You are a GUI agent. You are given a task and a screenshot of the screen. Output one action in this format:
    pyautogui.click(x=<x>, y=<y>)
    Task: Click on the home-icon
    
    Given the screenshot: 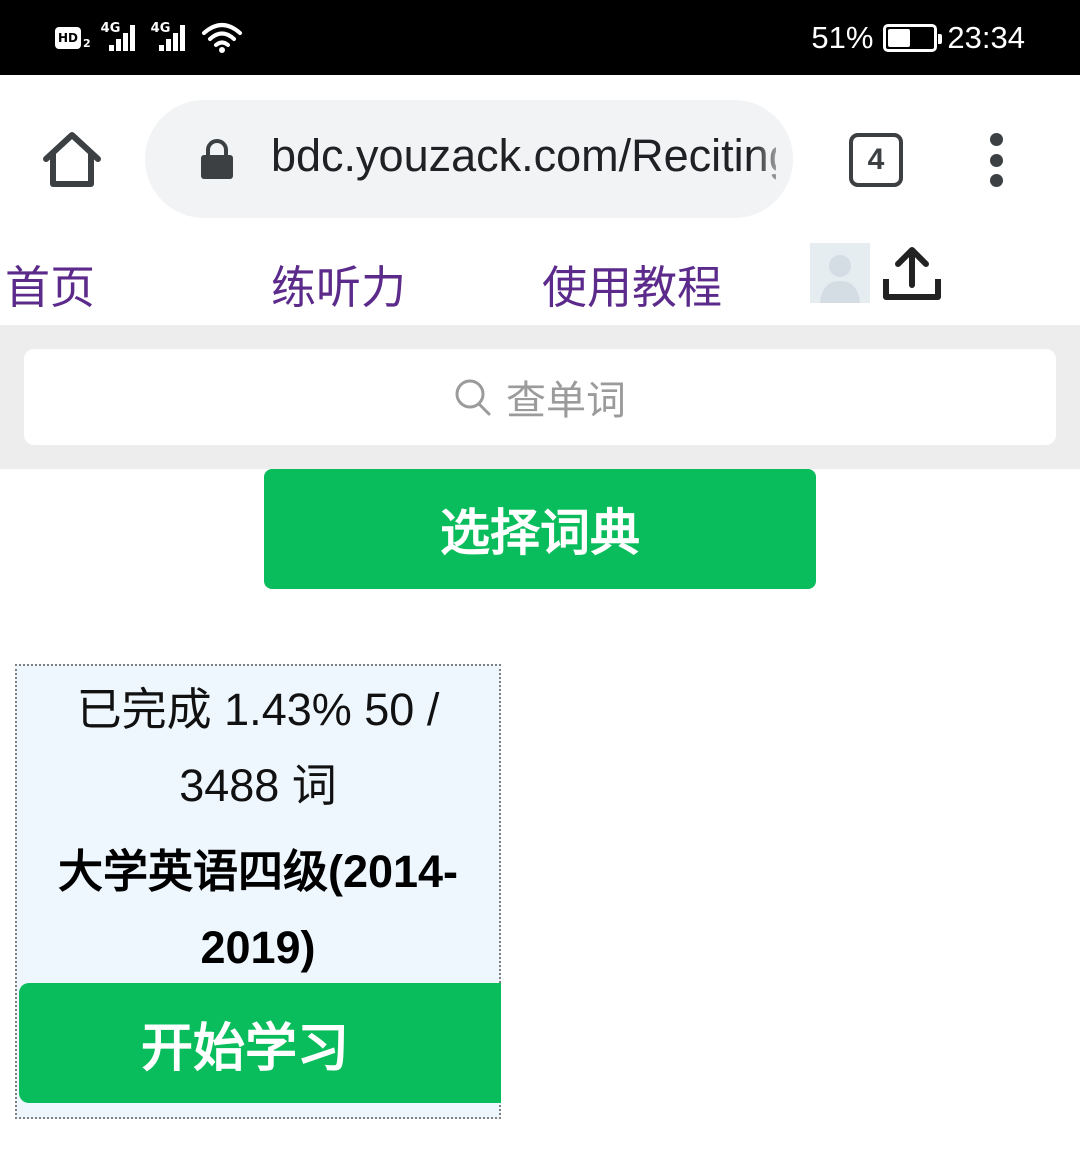 What is the action you would take?
    pyautogui.click(x=72, y=159)
    